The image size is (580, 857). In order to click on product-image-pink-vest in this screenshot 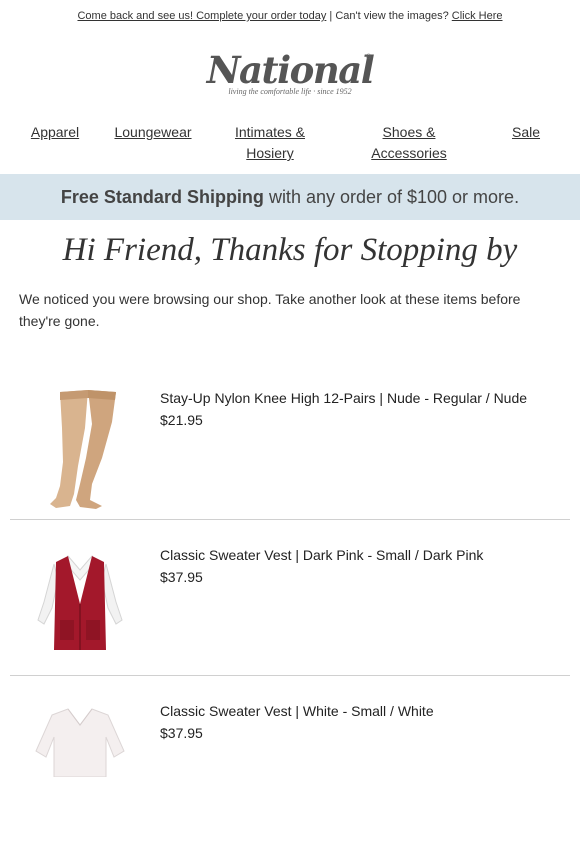, I will do `click(80, 612)`.